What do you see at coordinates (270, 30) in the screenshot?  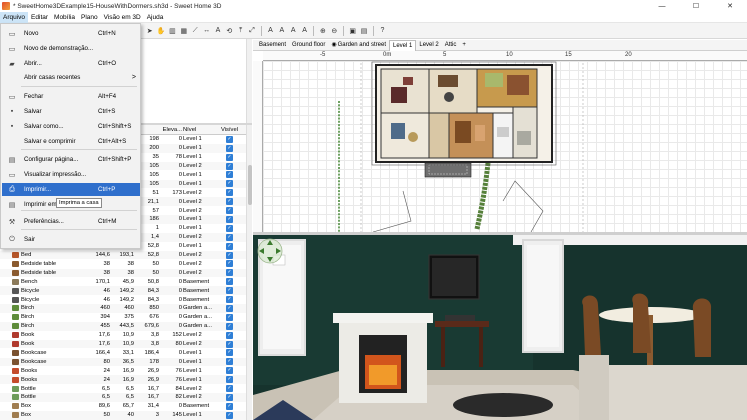 I see `text-bold-icon: A` at bounding box center [270, 30].